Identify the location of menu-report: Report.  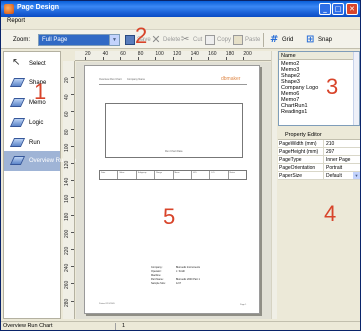
(16, 21).